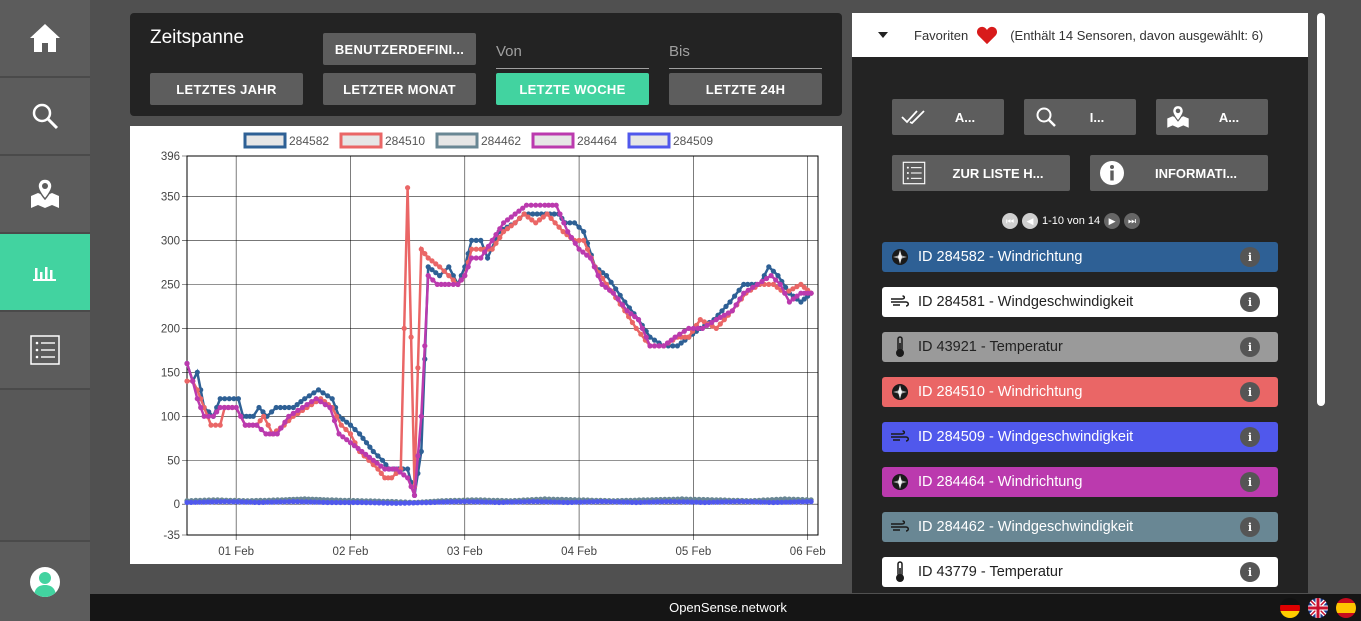 The image size is (1361, 621). I want to click on last-page-icon: ⏭, so click(1132, 221).